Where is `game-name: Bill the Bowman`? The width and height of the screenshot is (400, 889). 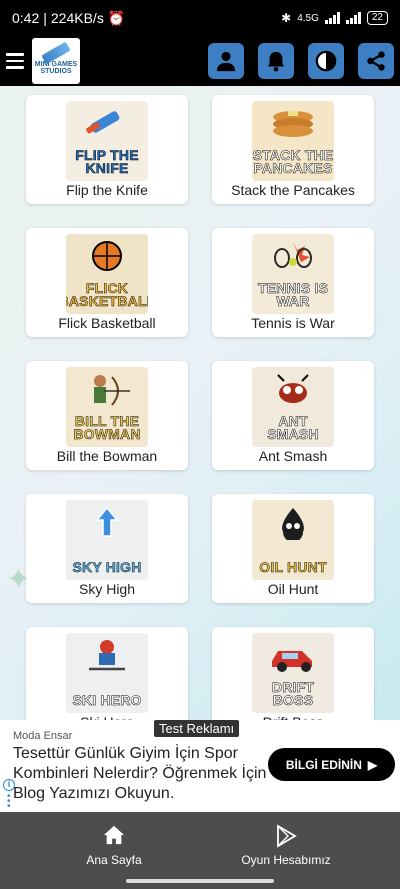 game-name: Bill the Bowman is located at coordinates (107, 456).